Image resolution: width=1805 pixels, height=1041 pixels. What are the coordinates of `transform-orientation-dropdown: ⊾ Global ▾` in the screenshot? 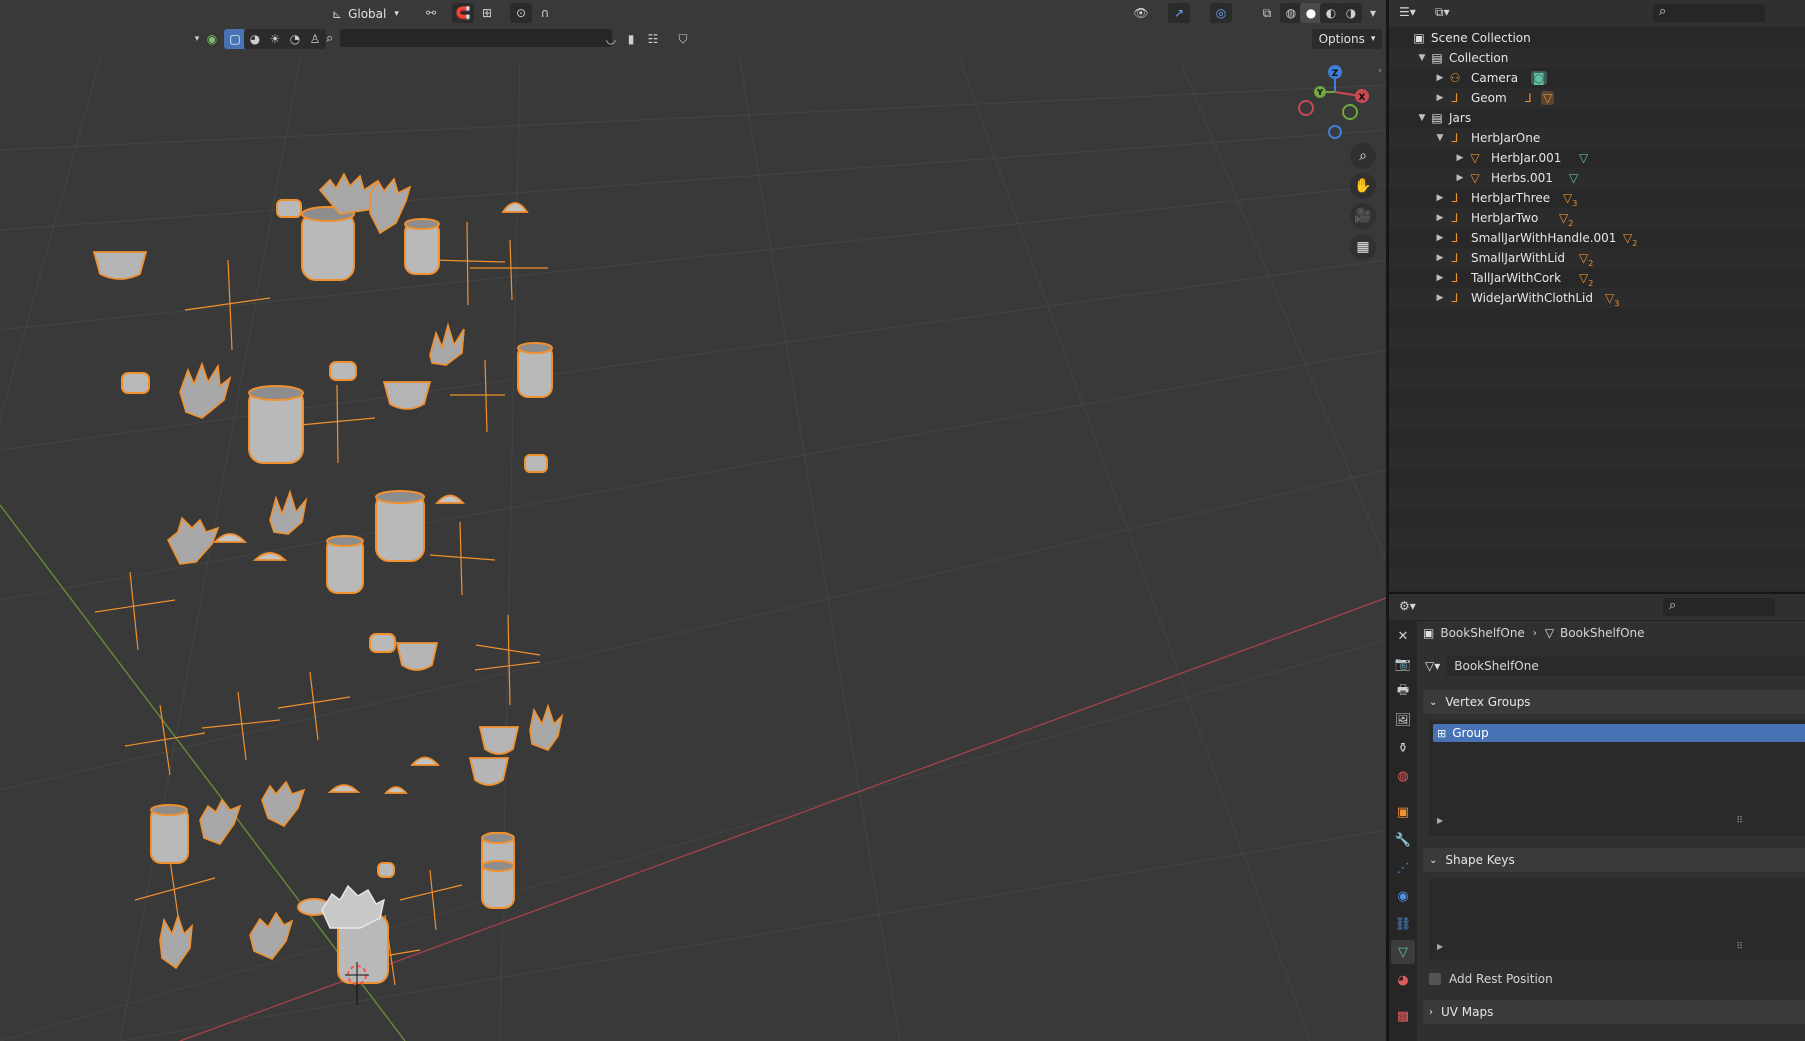 It's located at (365, 14).